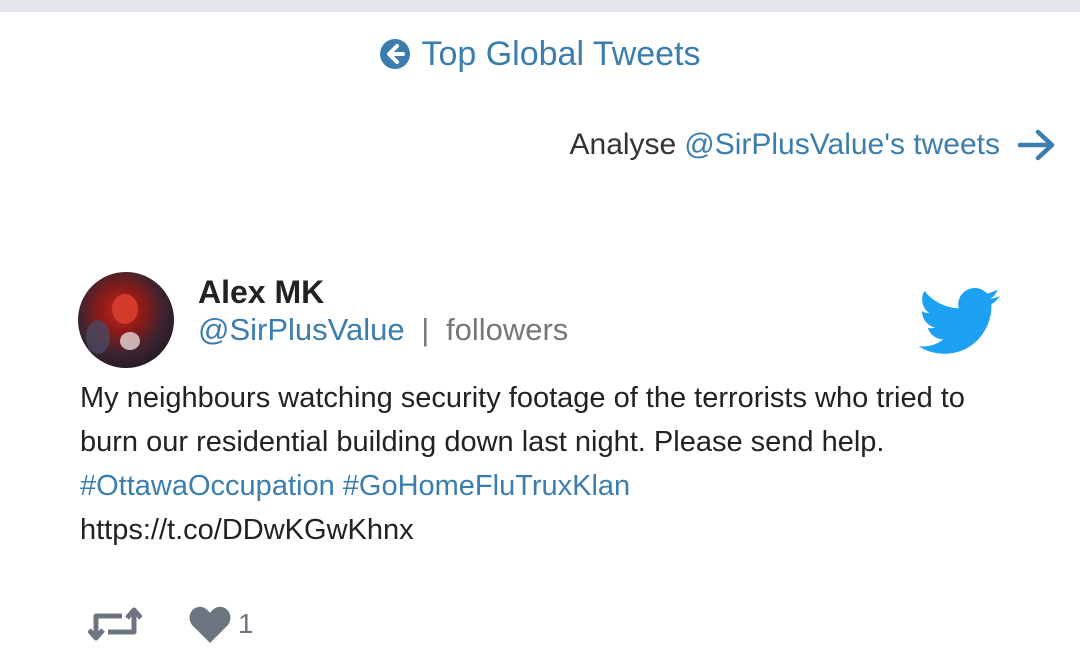 Image resolution: width=1080 pixels, height=652 pixels. I want to click on followers-link: followers, so click(507, 329).